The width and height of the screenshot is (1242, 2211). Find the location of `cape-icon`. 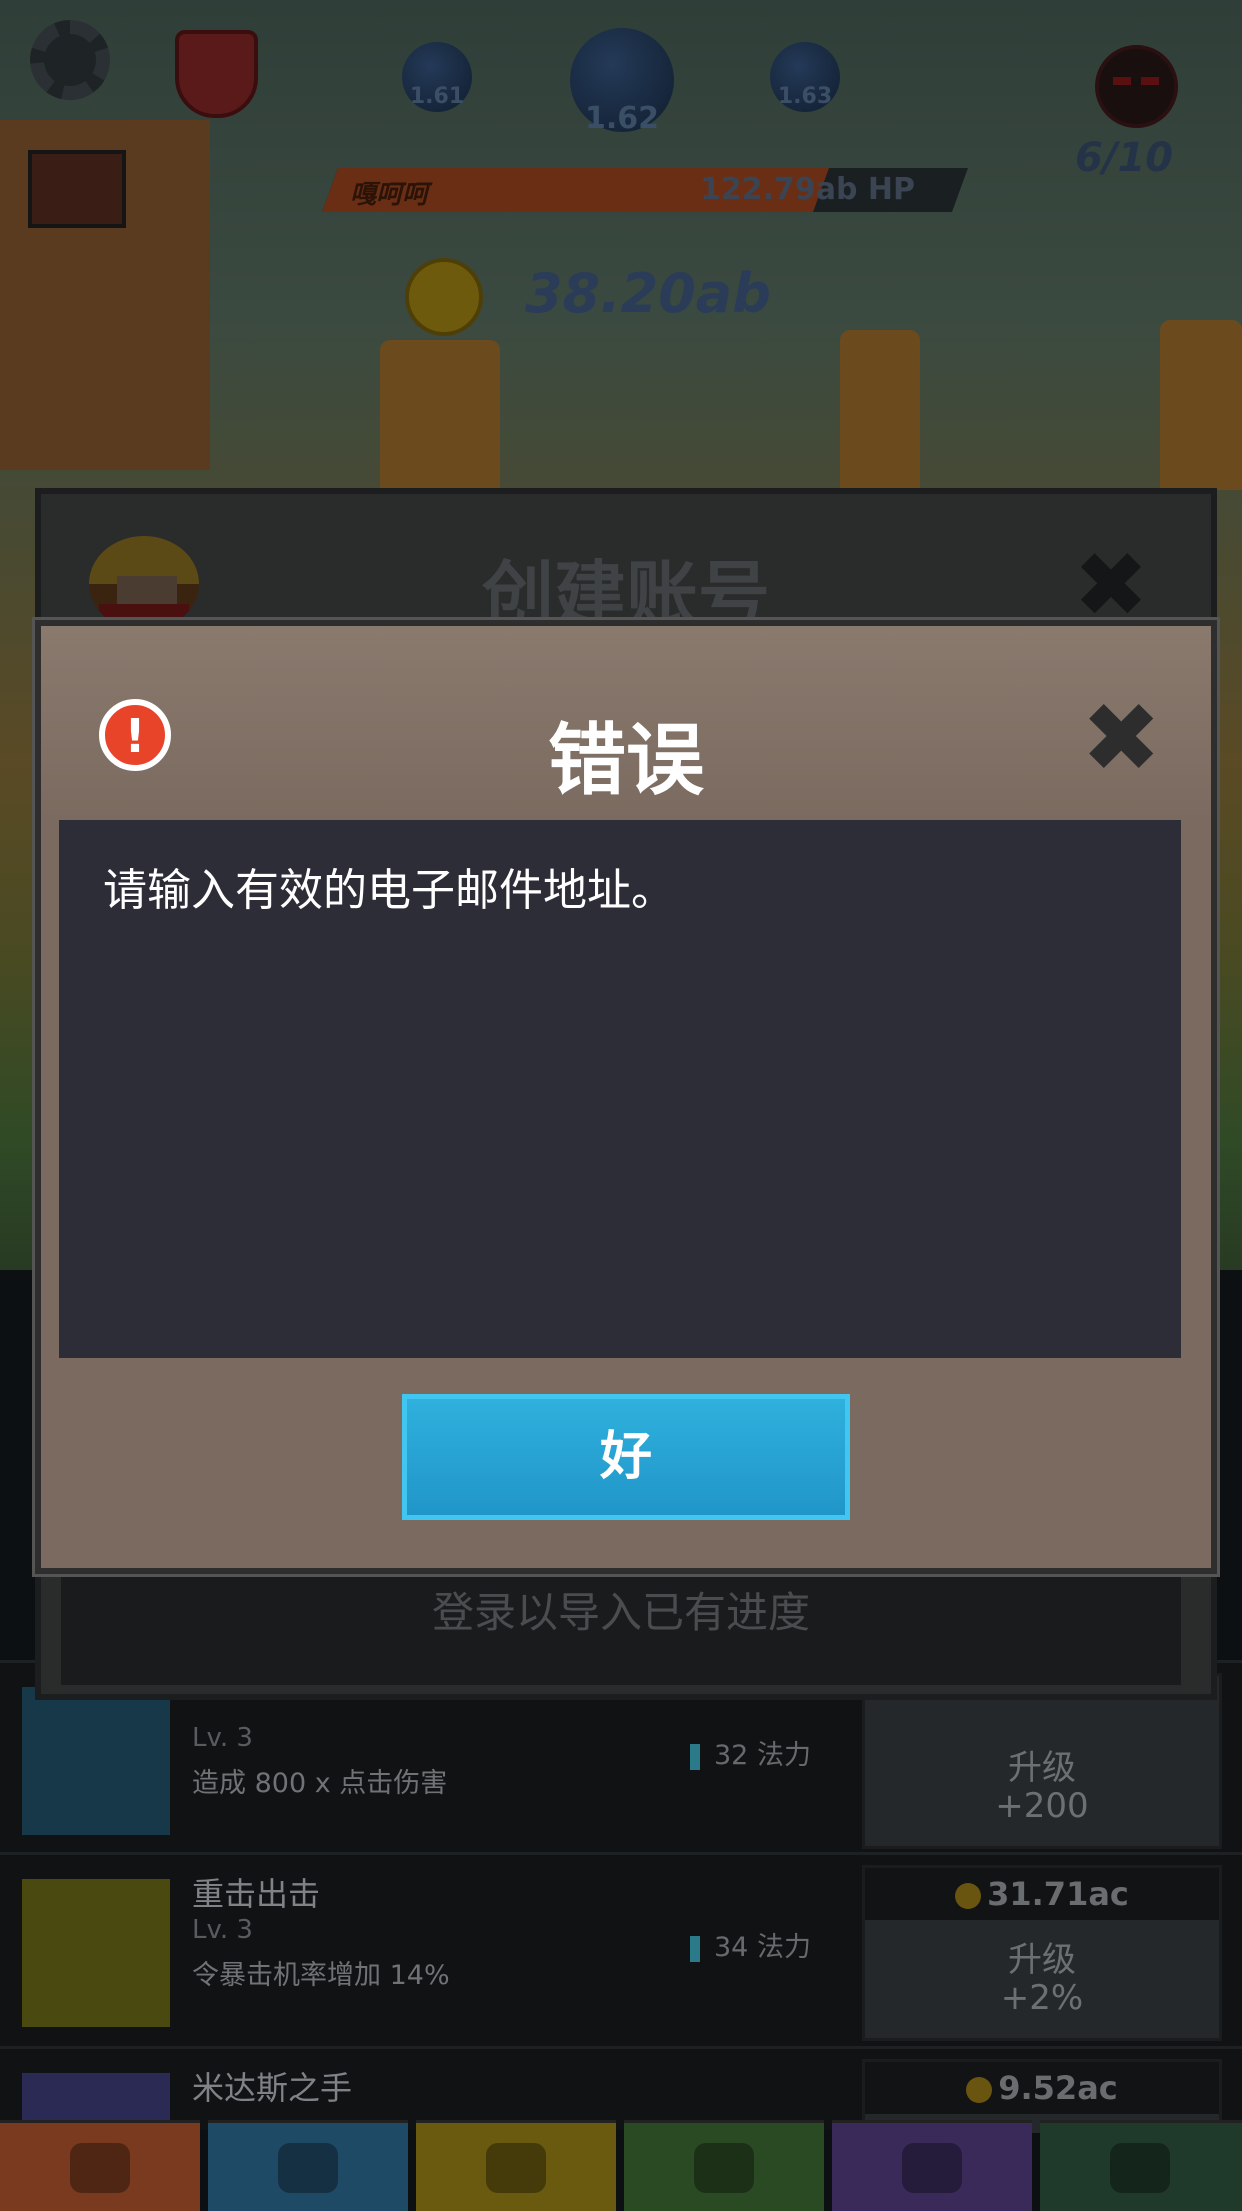

cape-icon is located at coordinates (932, 2168).